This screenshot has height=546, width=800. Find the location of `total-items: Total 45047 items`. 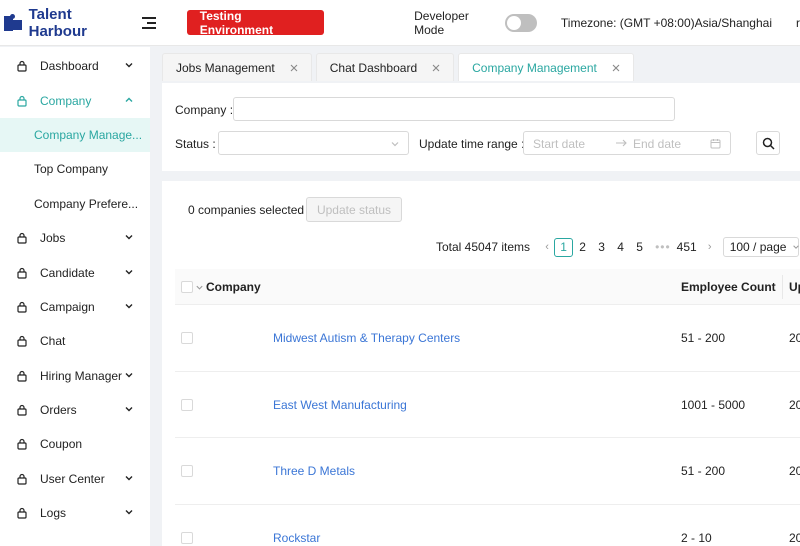

total-items: Total 45047 items is located at coordinates (483, 247).